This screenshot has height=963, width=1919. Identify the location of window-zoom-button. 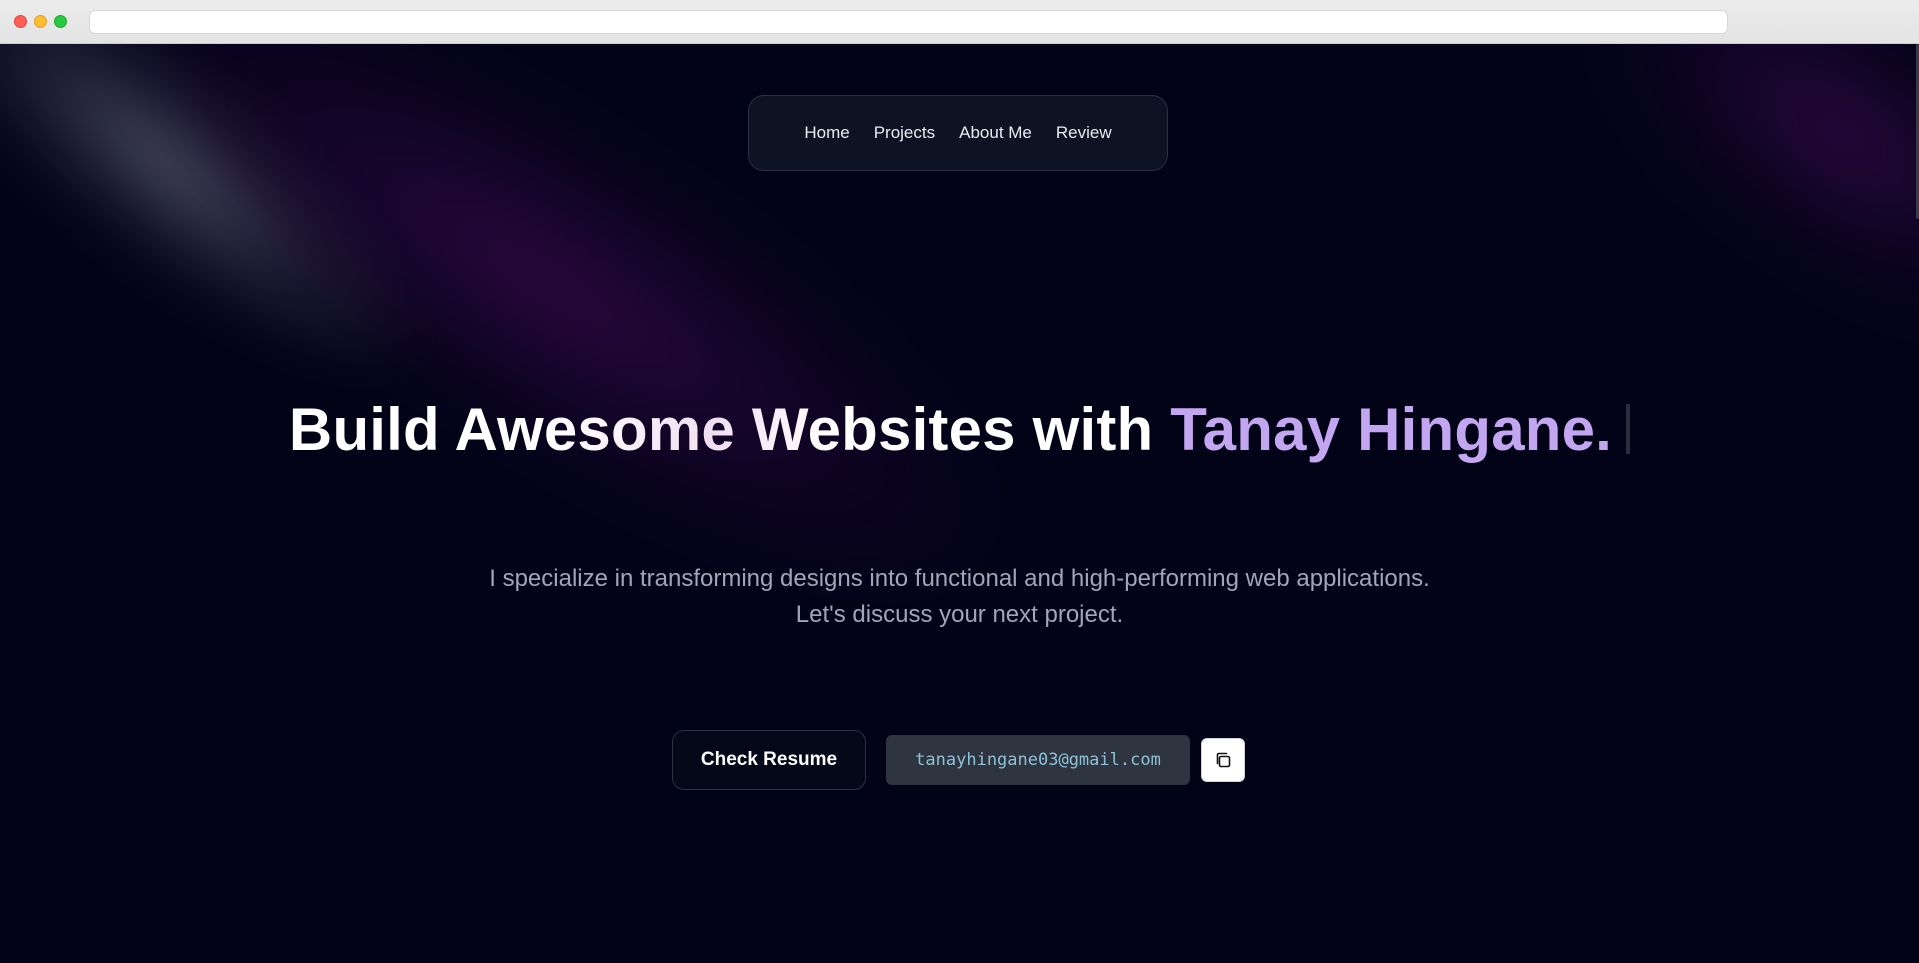
(60, 21).